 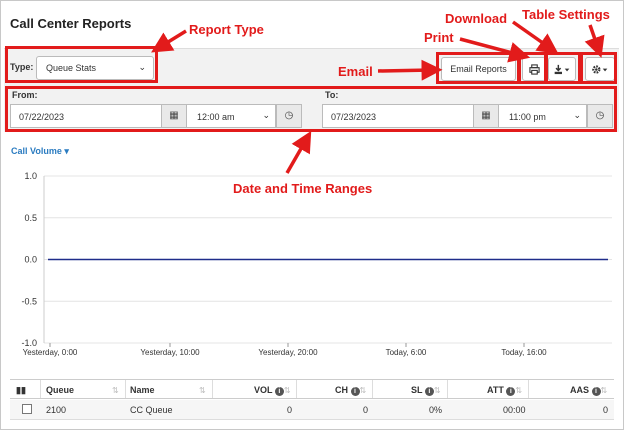 What do you see at coordinates (29, 301) in the screenshot?
I see `y-tick-label: -0.5` at bounding box center [29, 301].